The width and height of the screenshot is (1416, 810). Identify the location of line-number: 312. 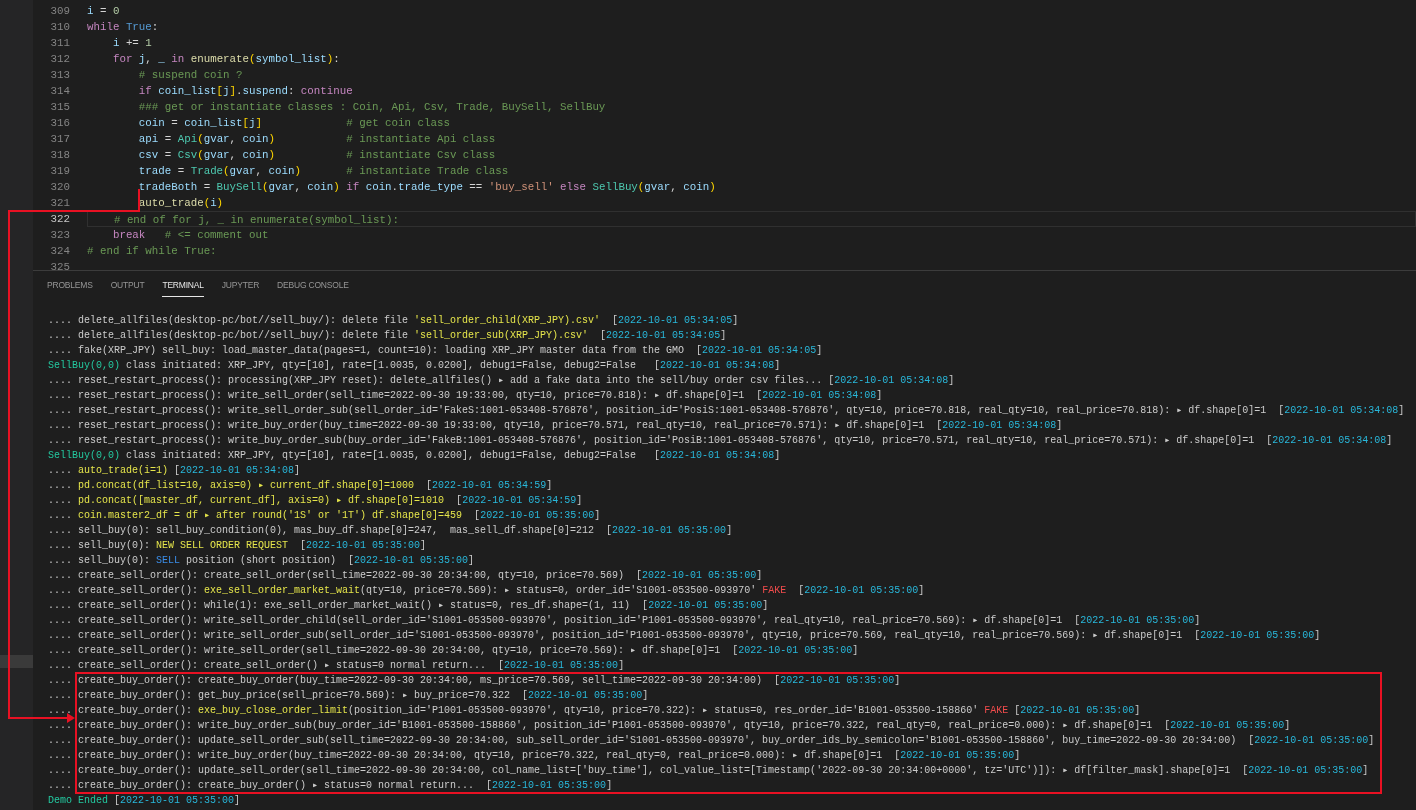
(59, 59).